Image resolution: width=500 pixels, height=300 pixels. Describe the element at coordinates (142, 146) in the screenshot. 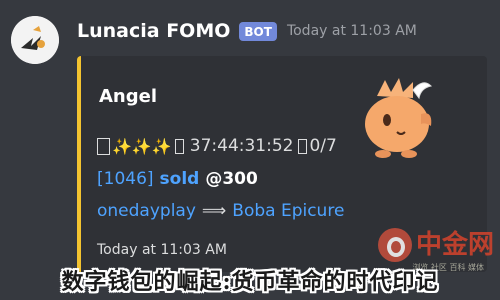

I see `sparkles-icon: ✨✨✨` at that location.